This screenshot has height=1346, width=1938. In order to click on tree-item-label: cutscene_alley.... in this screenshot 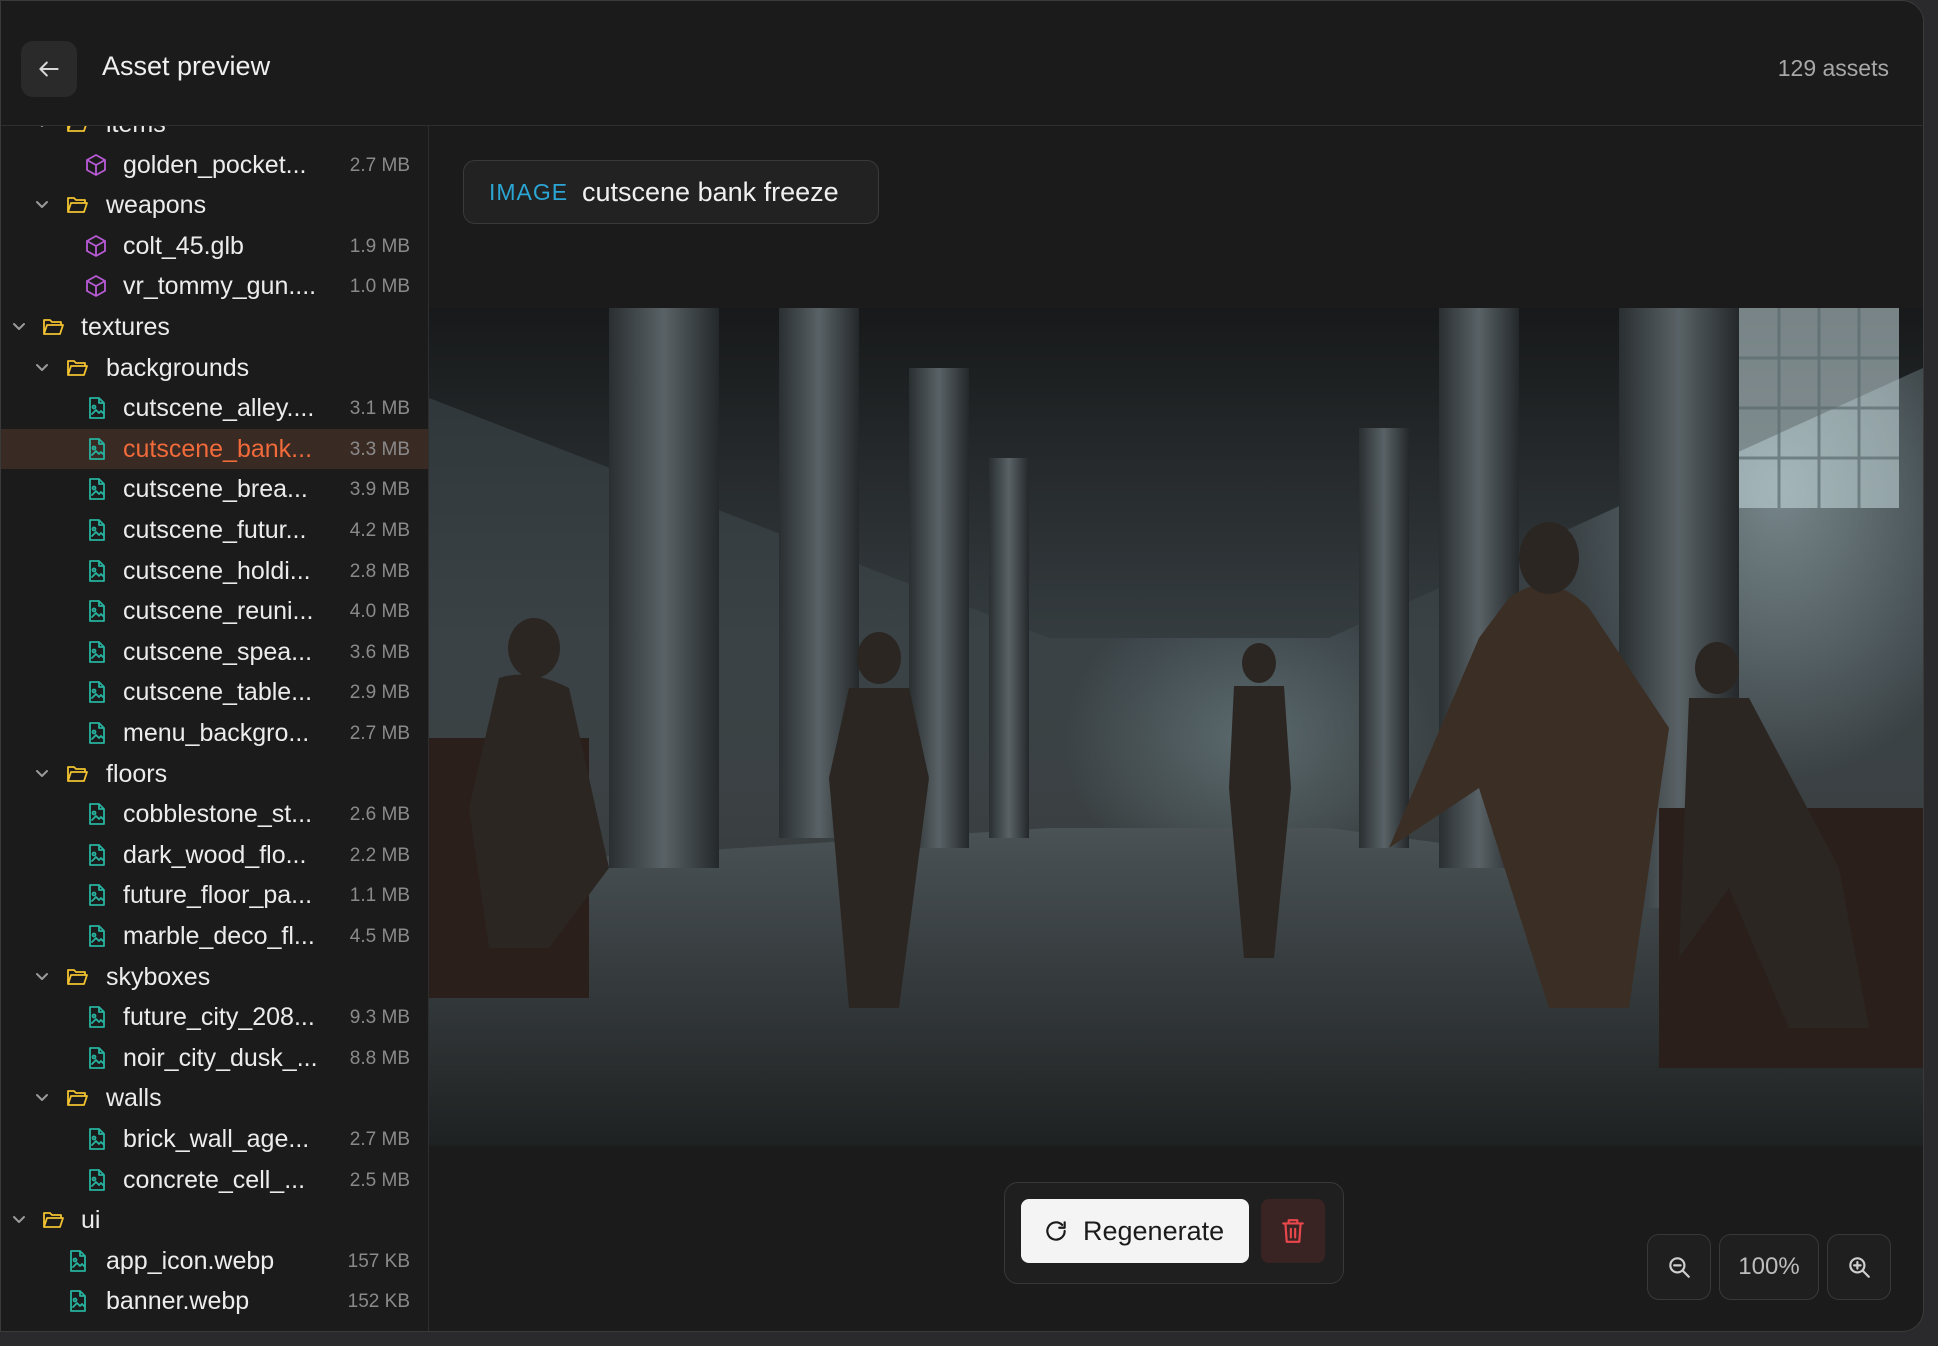, I will do `click(219, 408)`.